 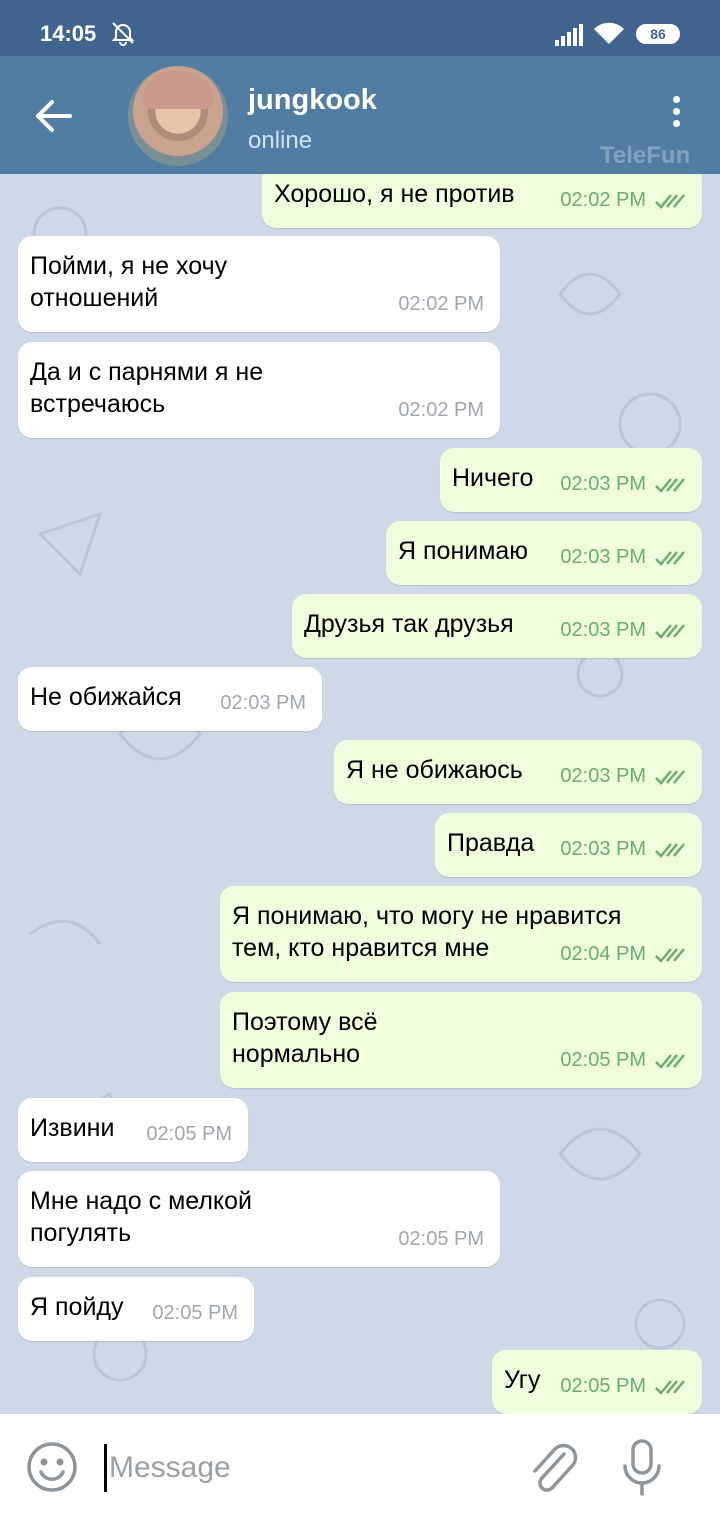 I want to click on message-text: Ничего, so click(x=493, y=478).